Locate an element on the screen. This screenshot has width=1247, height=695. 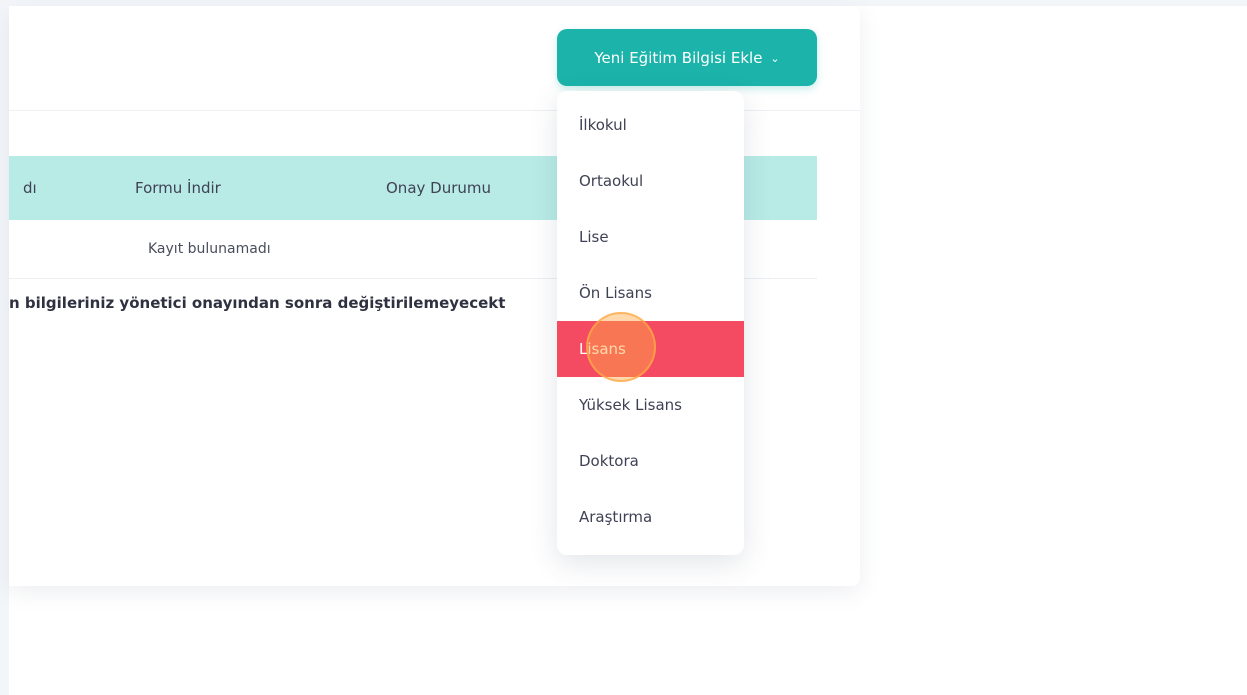
dropdown-item-label: Araştırma is located at coordinates (616, 517).